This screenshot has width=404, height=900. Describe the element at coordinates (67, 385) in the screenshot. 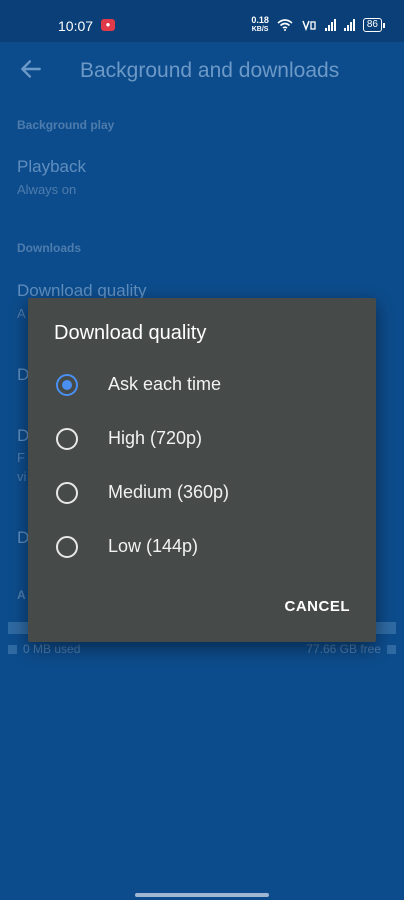

I see `radio-checked-icon` at that location.